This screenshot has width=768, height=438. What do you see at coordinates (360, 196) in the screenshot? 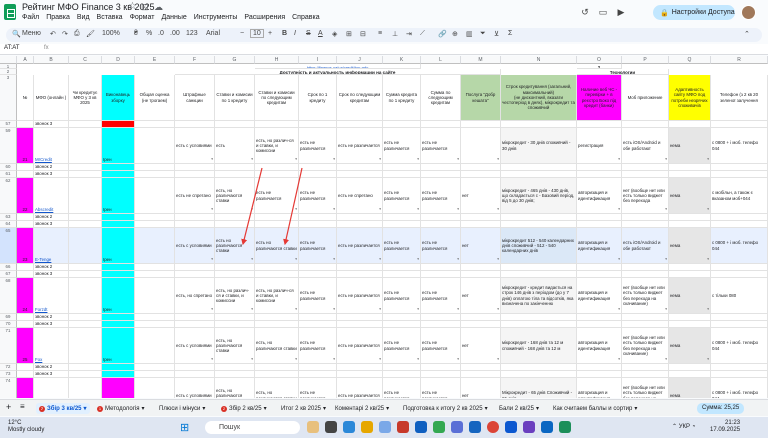
I see `score-cell-j: есть не спретано ▾` at bounding box center [360, 196].